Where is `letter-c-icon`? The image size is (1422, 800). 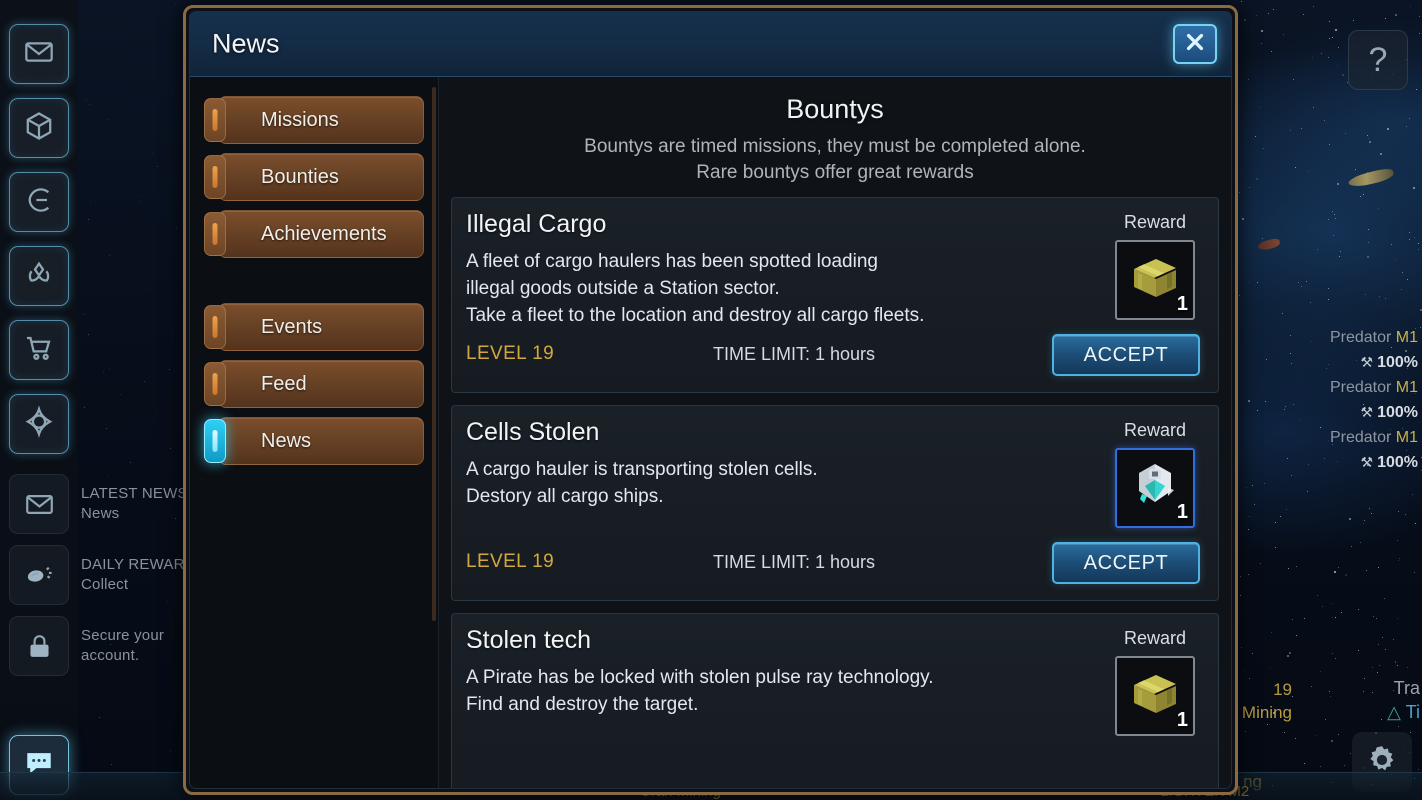
letter-c-icon is located at coordinates (39, 202).